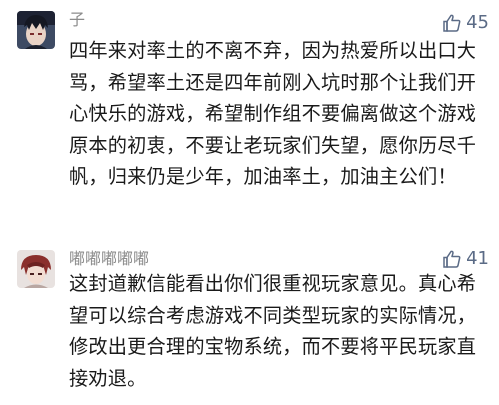 The height and width of the screenshot is (405, 499). What do you see at coordinates (36, 30) in the screenshot?
I see `dark-hair-character-avatar-icon` at bounding box center [36, 30].